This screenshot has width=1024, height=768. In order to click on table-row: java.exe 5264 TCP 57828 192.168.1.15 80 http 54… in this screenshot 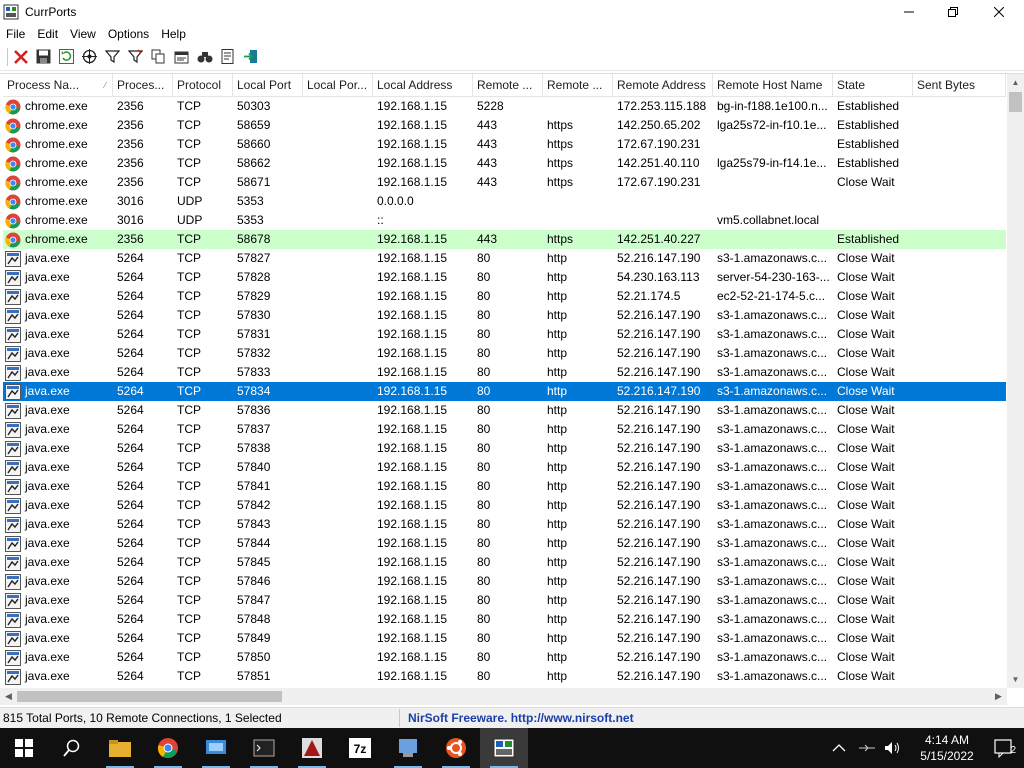, I will do `click(504, 277)`.